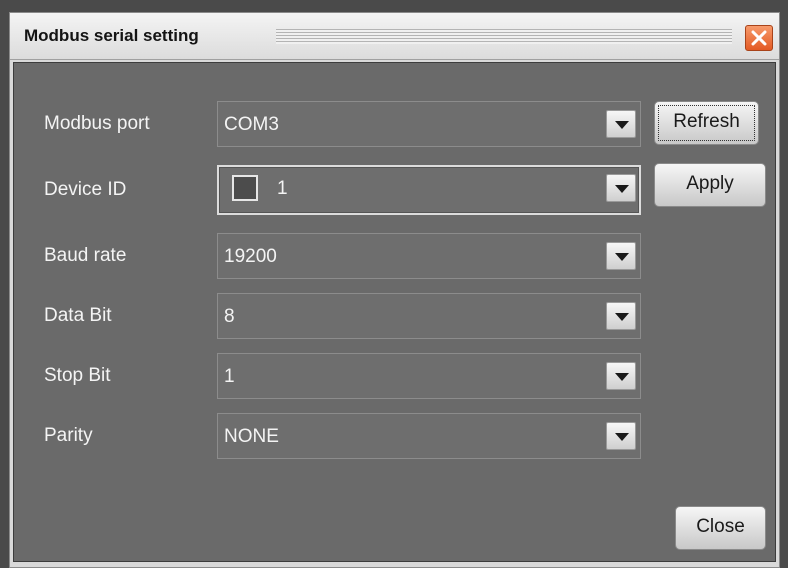  Describe the element at coordinates (429, 190) in the screenshot. I see `device-id-select: 1` at that location.